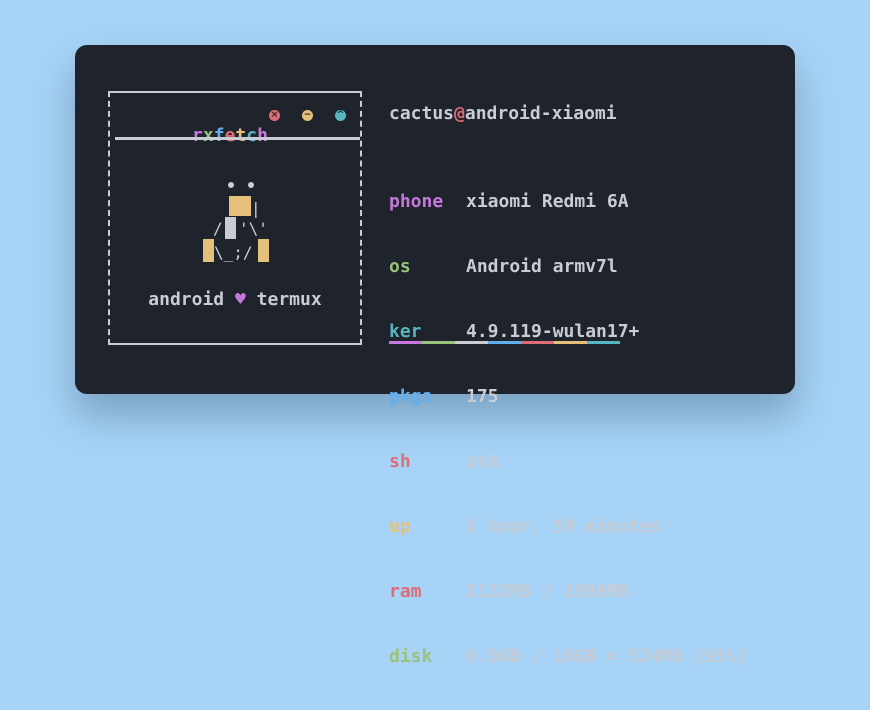 The width and height of the screenshot is (870, 710). Describe the element at coordinates (482, 461) in the screenshot. I see `info-value: zsh` at that location.